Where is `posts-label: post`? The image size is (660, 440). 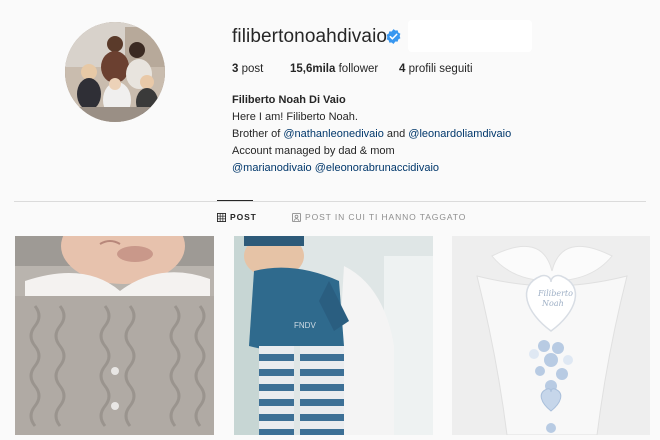 posts-label: post is located at coordinates (252, 69).